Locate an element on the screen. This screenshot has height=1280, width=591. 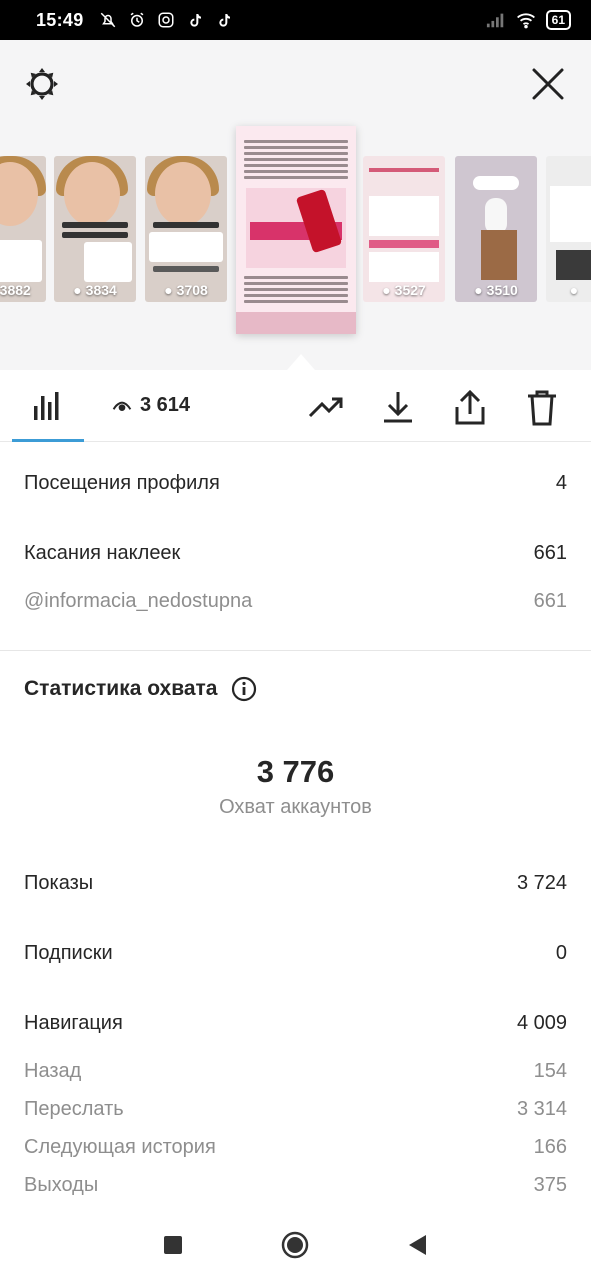
next-story-value: 166 is located at coordinates (550, 1147).